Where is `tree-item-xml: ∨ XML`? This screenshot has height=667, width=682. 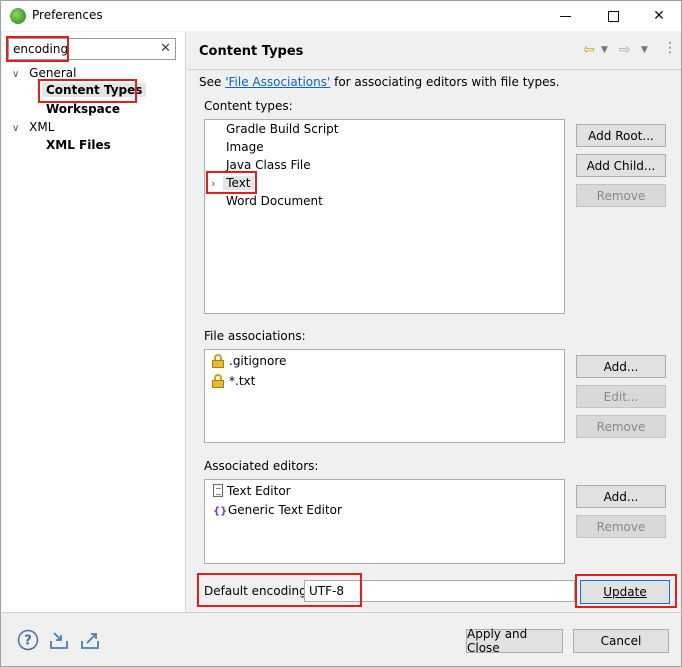 tree-item-xml: ∨ XML is located at coordinates (33, 127).